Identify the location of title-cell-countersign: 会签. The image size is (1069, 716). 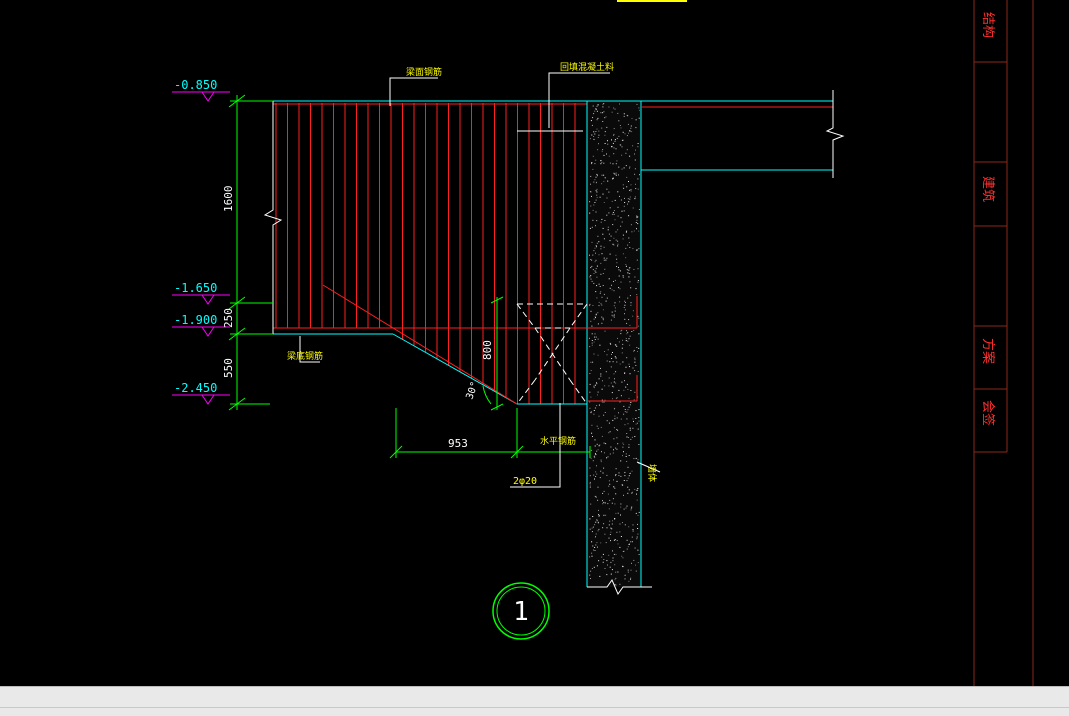
(988, 413).